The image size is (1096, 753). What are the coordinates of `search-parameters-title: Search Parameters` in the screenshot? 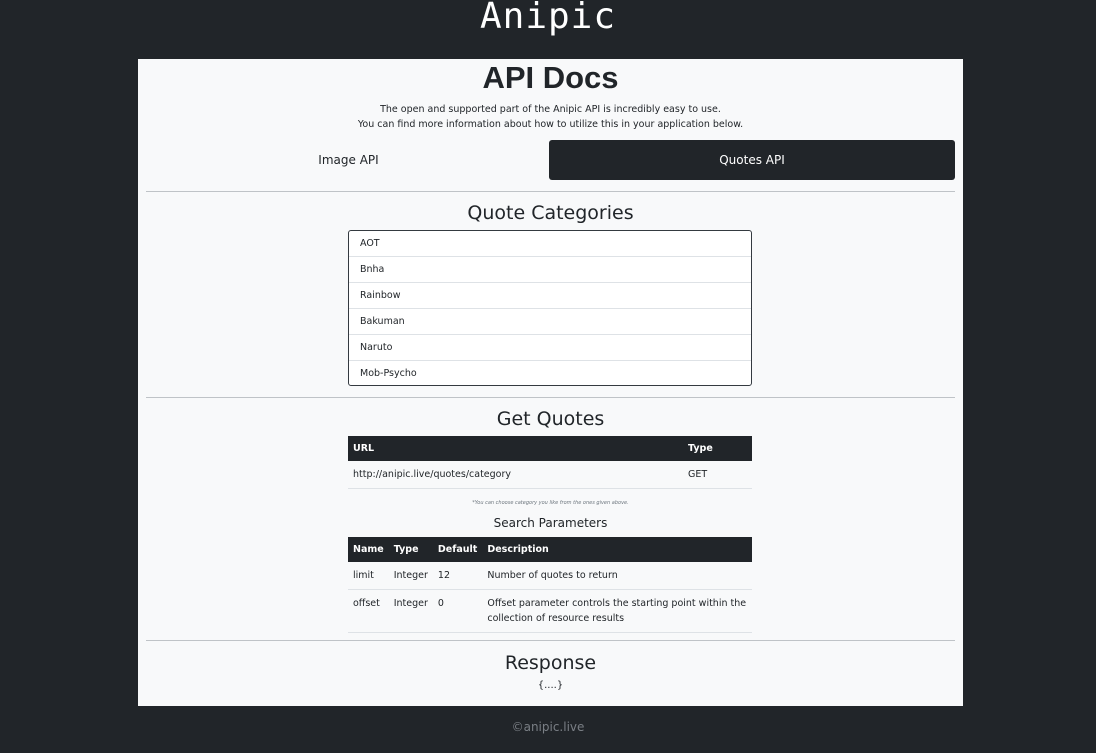 It's located at (550, 523).